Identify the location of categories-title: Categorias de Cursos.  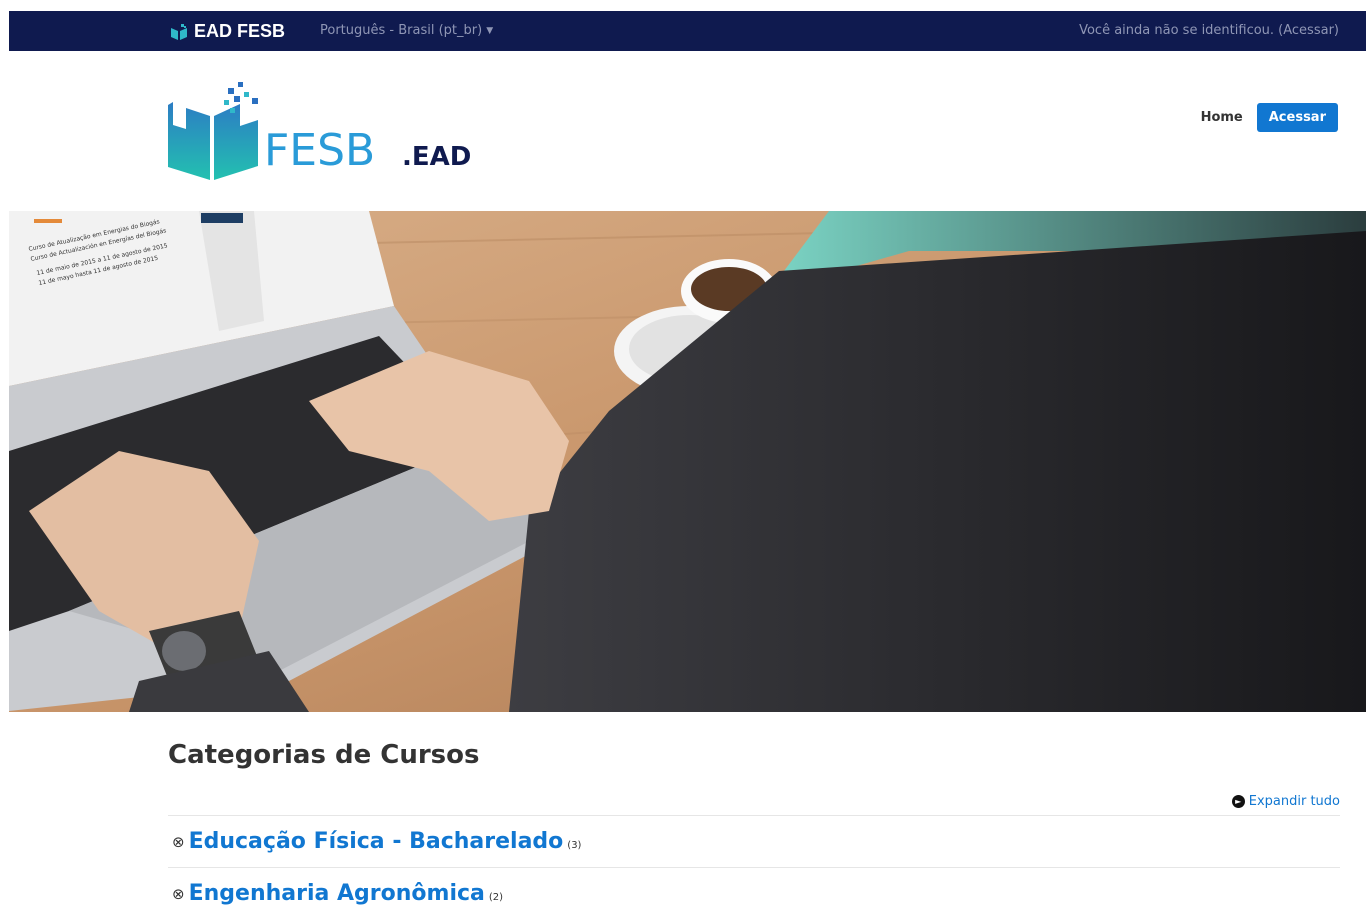
(324, 755).